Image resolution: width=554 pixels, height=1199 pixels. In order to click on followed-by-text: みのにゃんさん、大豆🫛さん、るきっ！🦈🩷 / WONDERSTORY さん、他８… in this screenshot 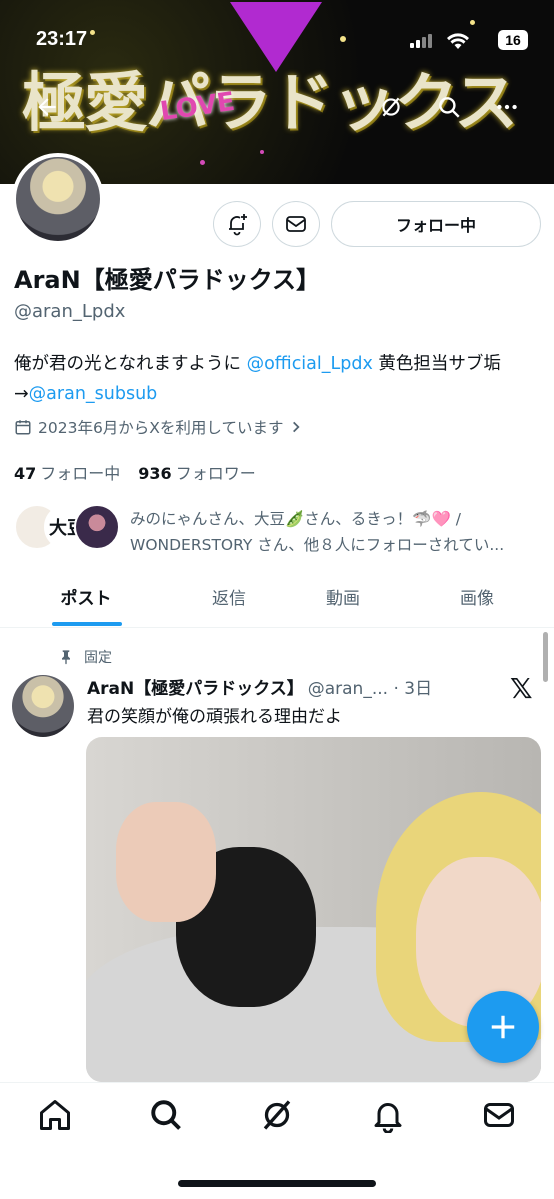, I will do `click(340, 532)`.